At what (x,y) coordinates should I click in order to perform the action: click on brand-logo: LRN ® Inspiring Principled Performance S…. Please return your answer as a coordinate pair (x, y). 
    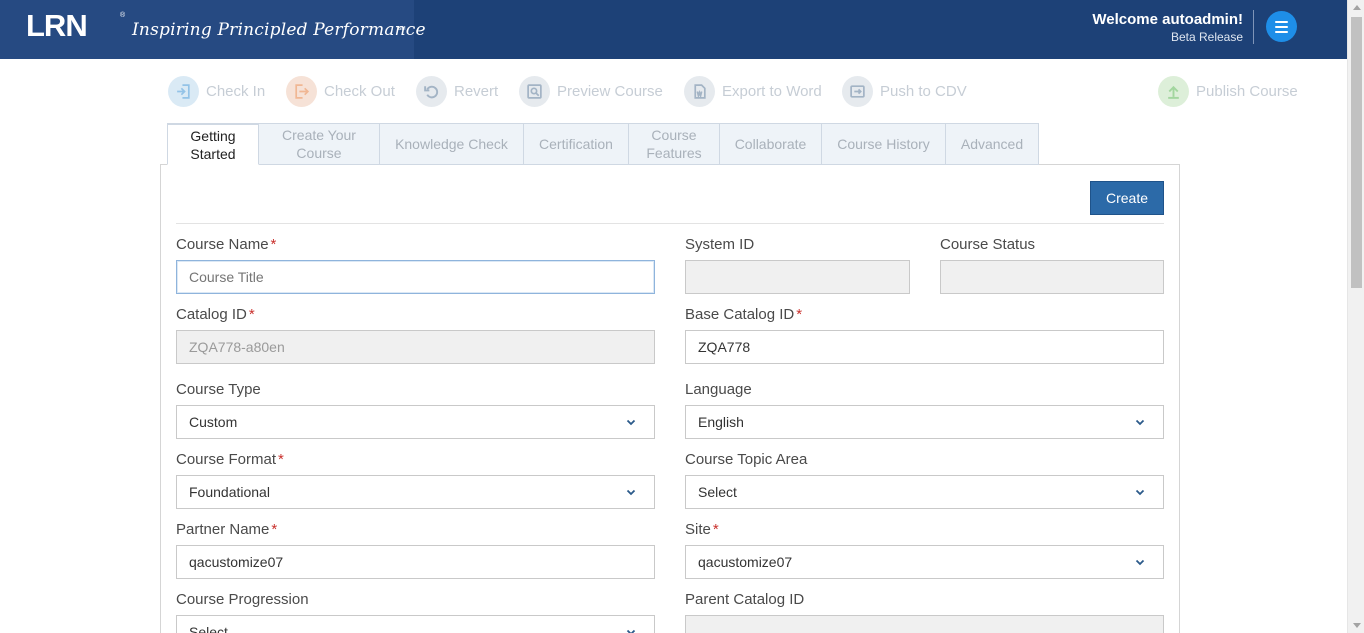
    Looking at the image, I should click on (213, 29).